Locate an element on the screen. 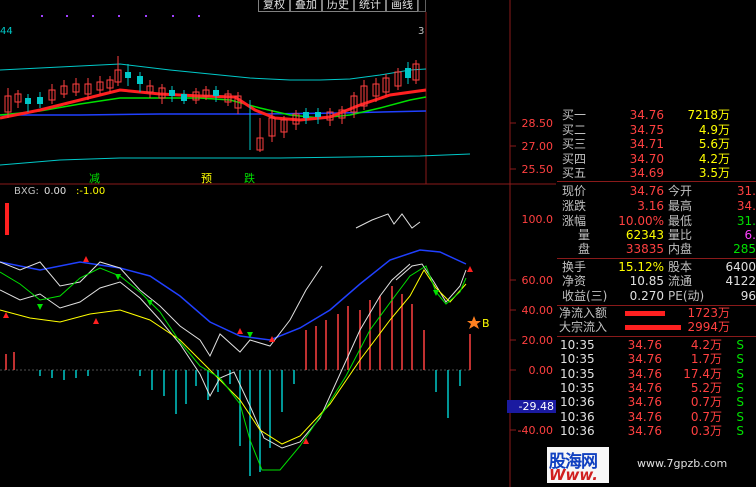 This screenshot has height=487, width=756. tick-volume: 4.2万 is located at coordinates (706, 345).